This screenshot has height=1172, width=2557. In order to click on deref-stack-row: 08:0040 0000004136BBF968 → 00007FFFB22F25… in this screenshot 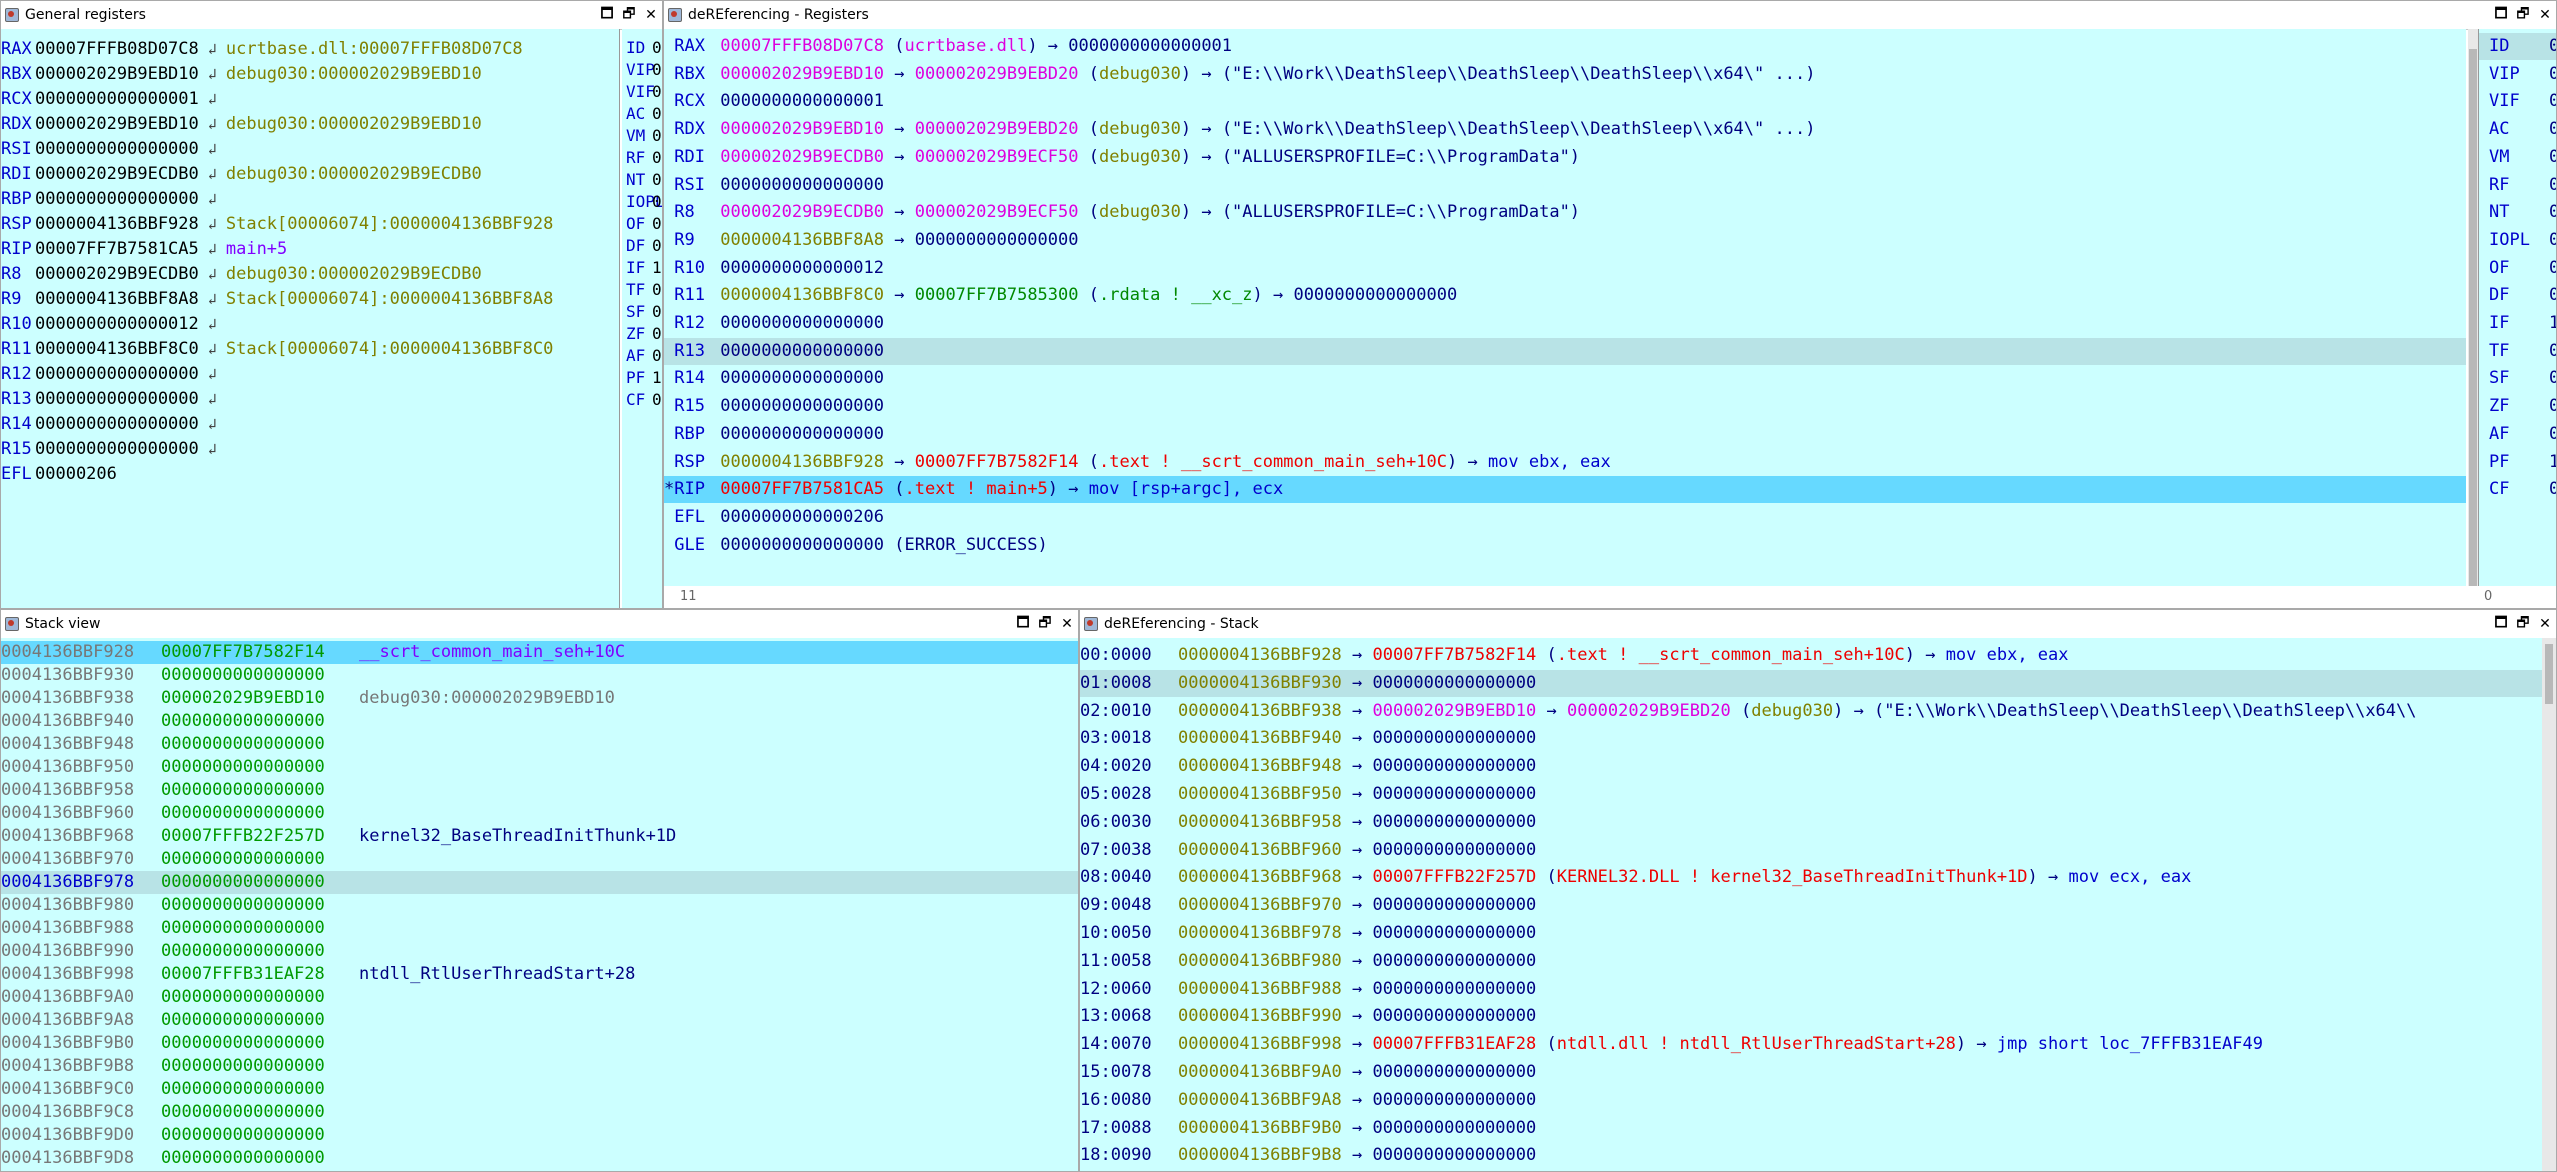, I will do `click(1811, 877)`.